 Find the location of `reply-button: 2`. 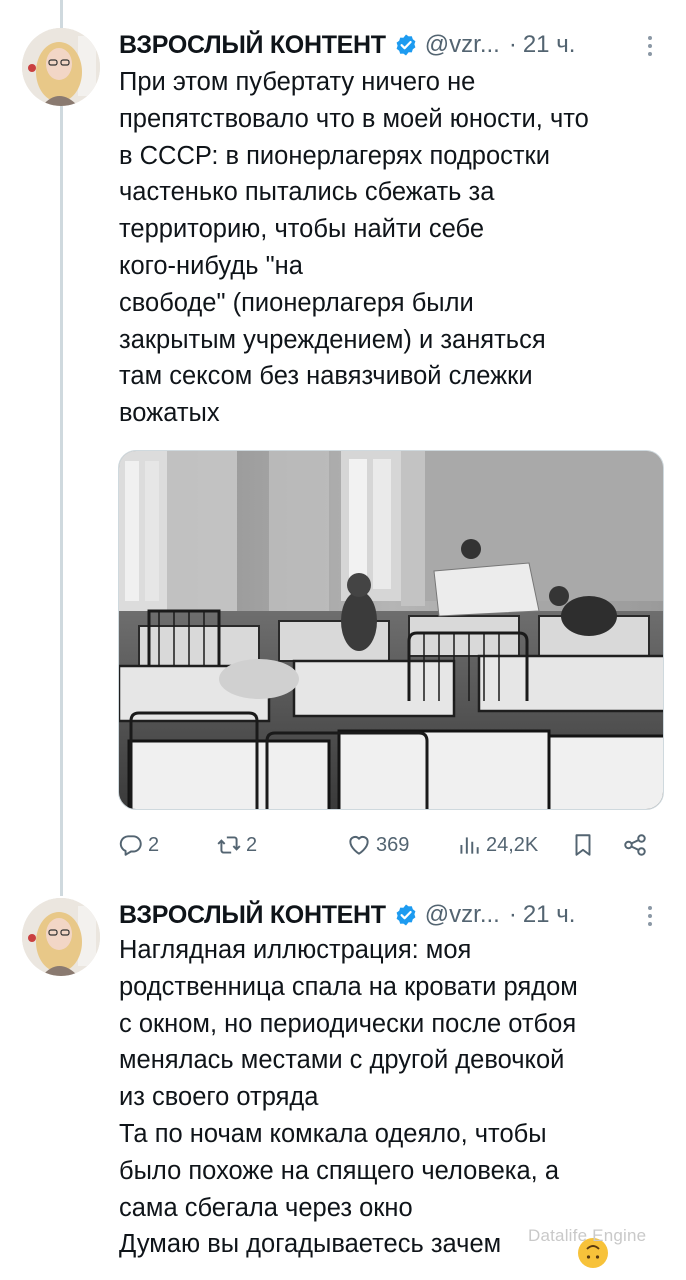

reply-button: 2 is located at coordinates (138, 845).